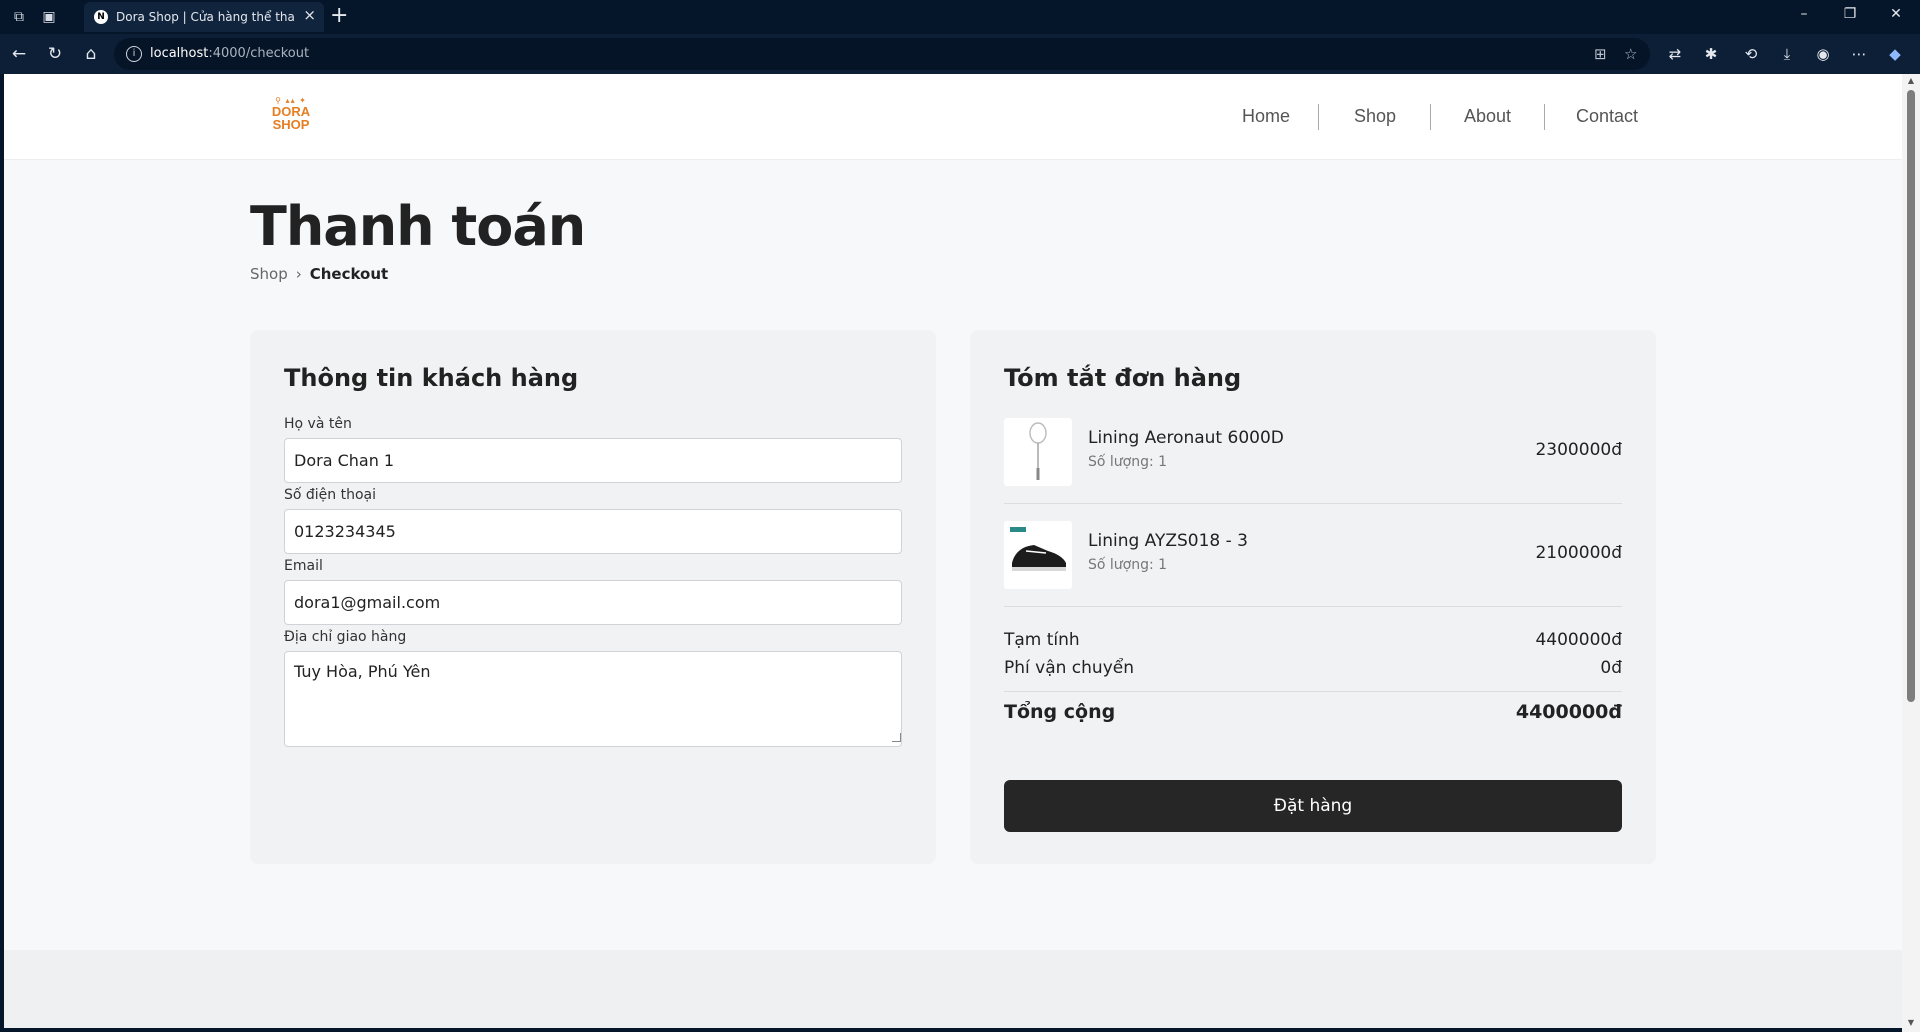 Image resolution: width=1920 pixels, height=1032 pixels. What do you see at coordinates (1751, 54) in the screenshot?
I see `history-icon: ⟲` at bounding box center [1751, 54].